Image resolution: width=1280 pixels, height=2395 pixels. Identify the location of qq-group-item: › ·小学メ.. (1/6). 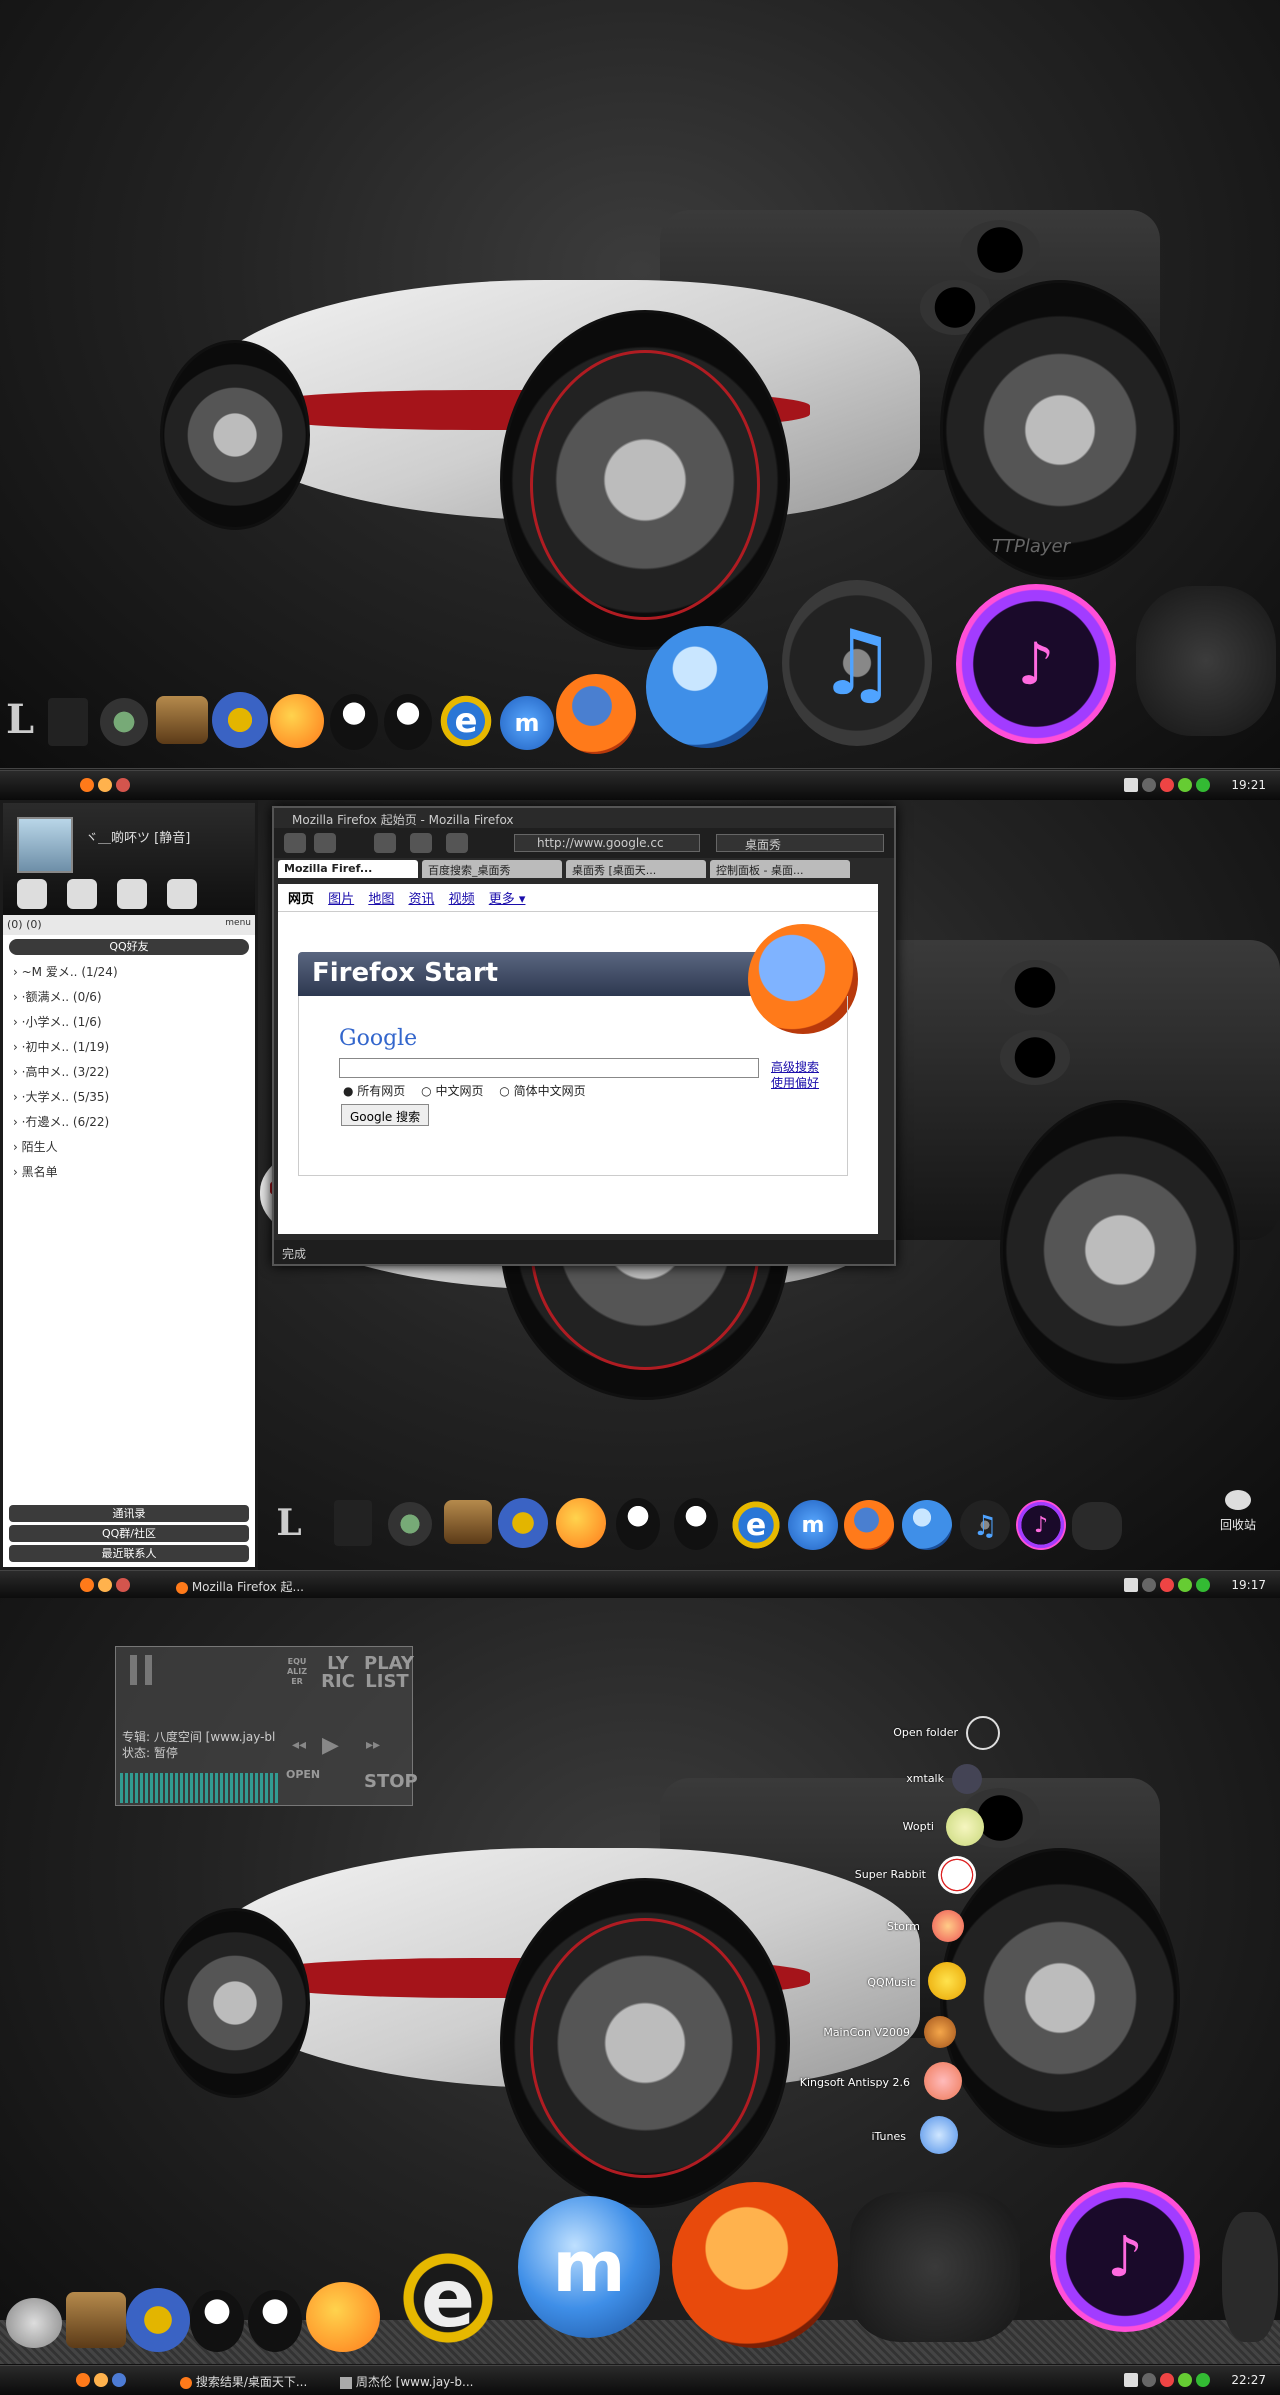
(129, 1021).